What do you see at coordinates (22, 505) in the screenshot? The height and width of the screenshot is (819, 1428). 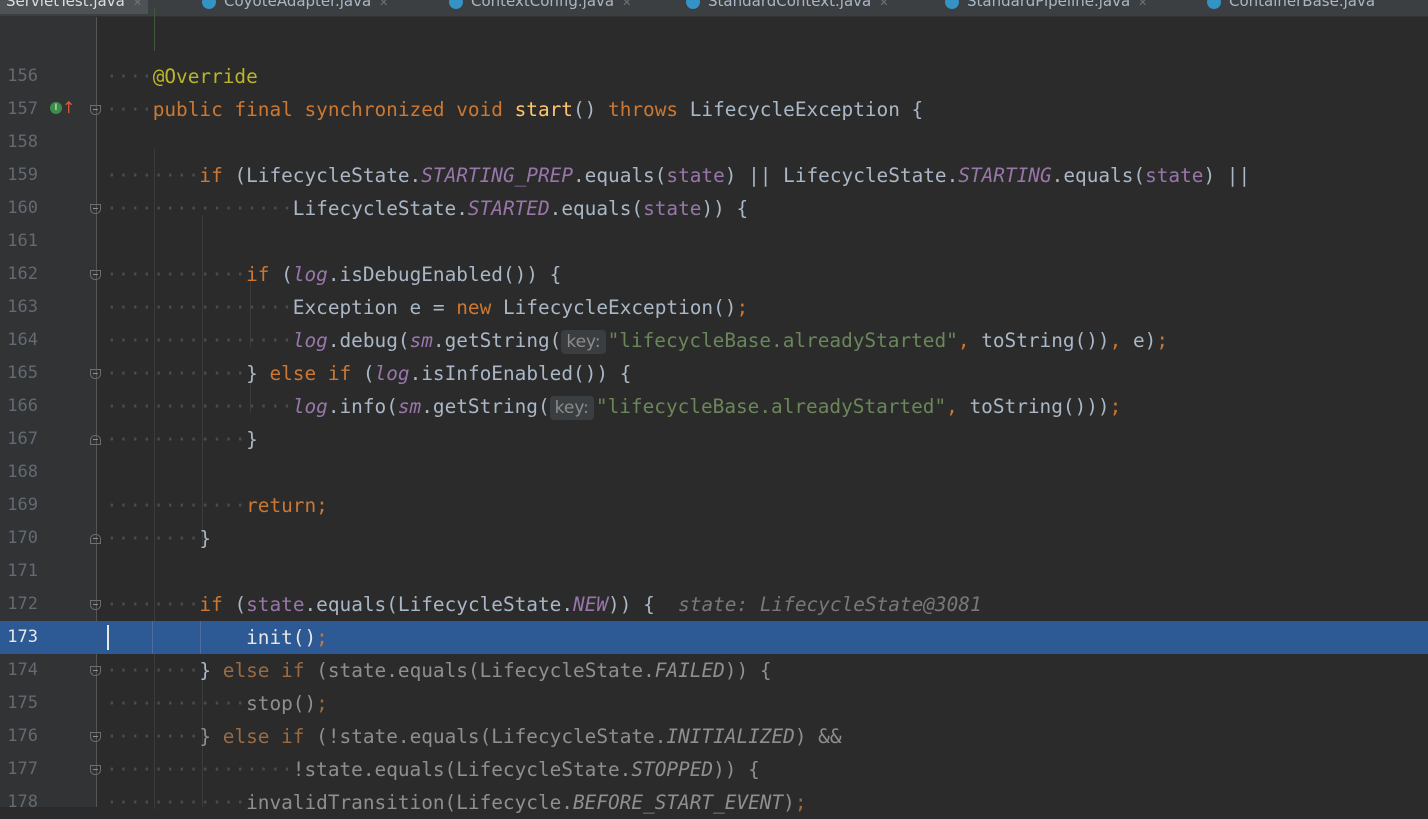 I see `line-number: 169` at bounding box center [22, 505].